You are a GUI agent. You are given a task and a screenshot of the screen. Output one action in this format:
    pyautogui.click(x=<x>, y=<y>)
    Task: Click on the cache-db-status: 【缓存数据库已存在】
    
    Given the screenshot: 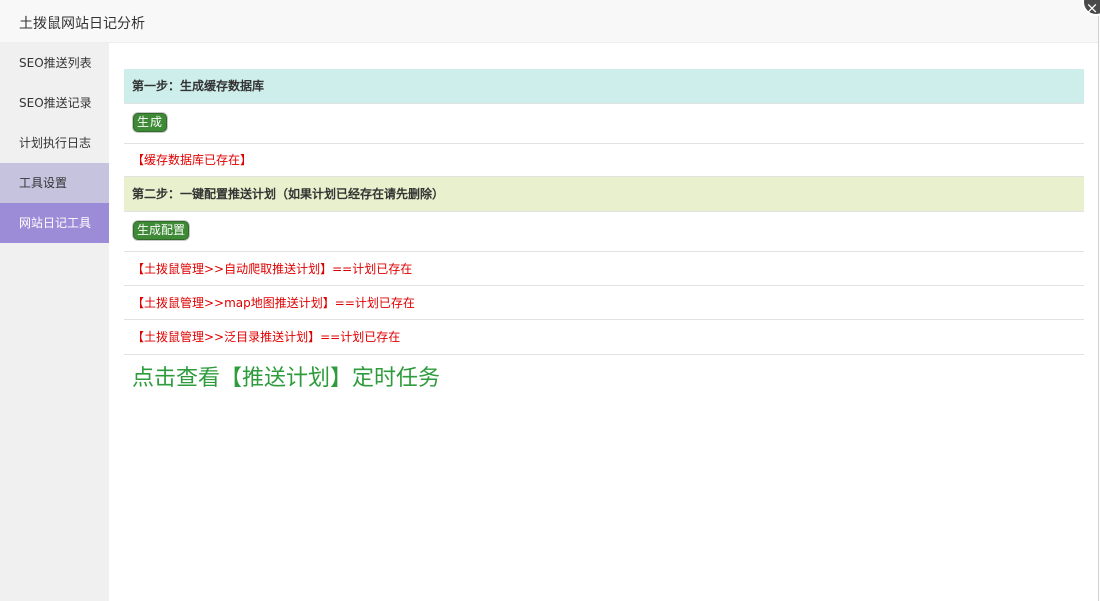 What is the action you would take?
    pyautogui.click(x=604, y=160)
    